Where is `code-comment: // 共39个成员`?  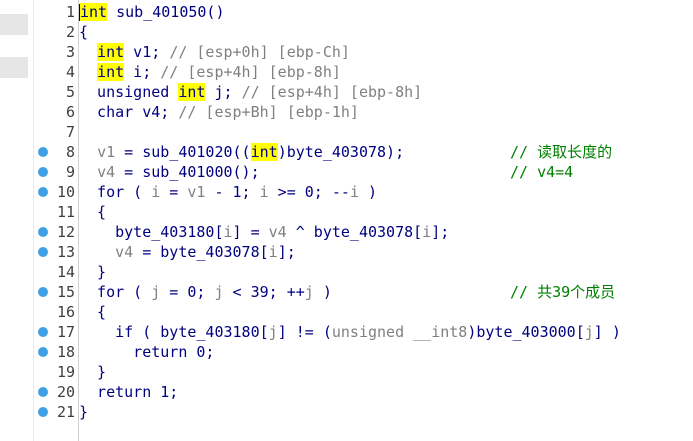 code-comment: // 共39个成员 is located at coordinates (563, 292).